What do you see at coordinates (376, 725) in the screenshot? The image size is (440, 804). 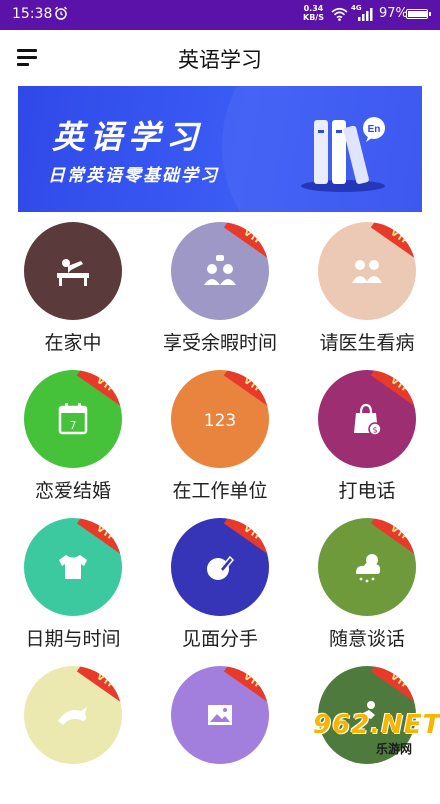 I see `watermark-logo-text: 962.NET` at bounding box center [376, 725].